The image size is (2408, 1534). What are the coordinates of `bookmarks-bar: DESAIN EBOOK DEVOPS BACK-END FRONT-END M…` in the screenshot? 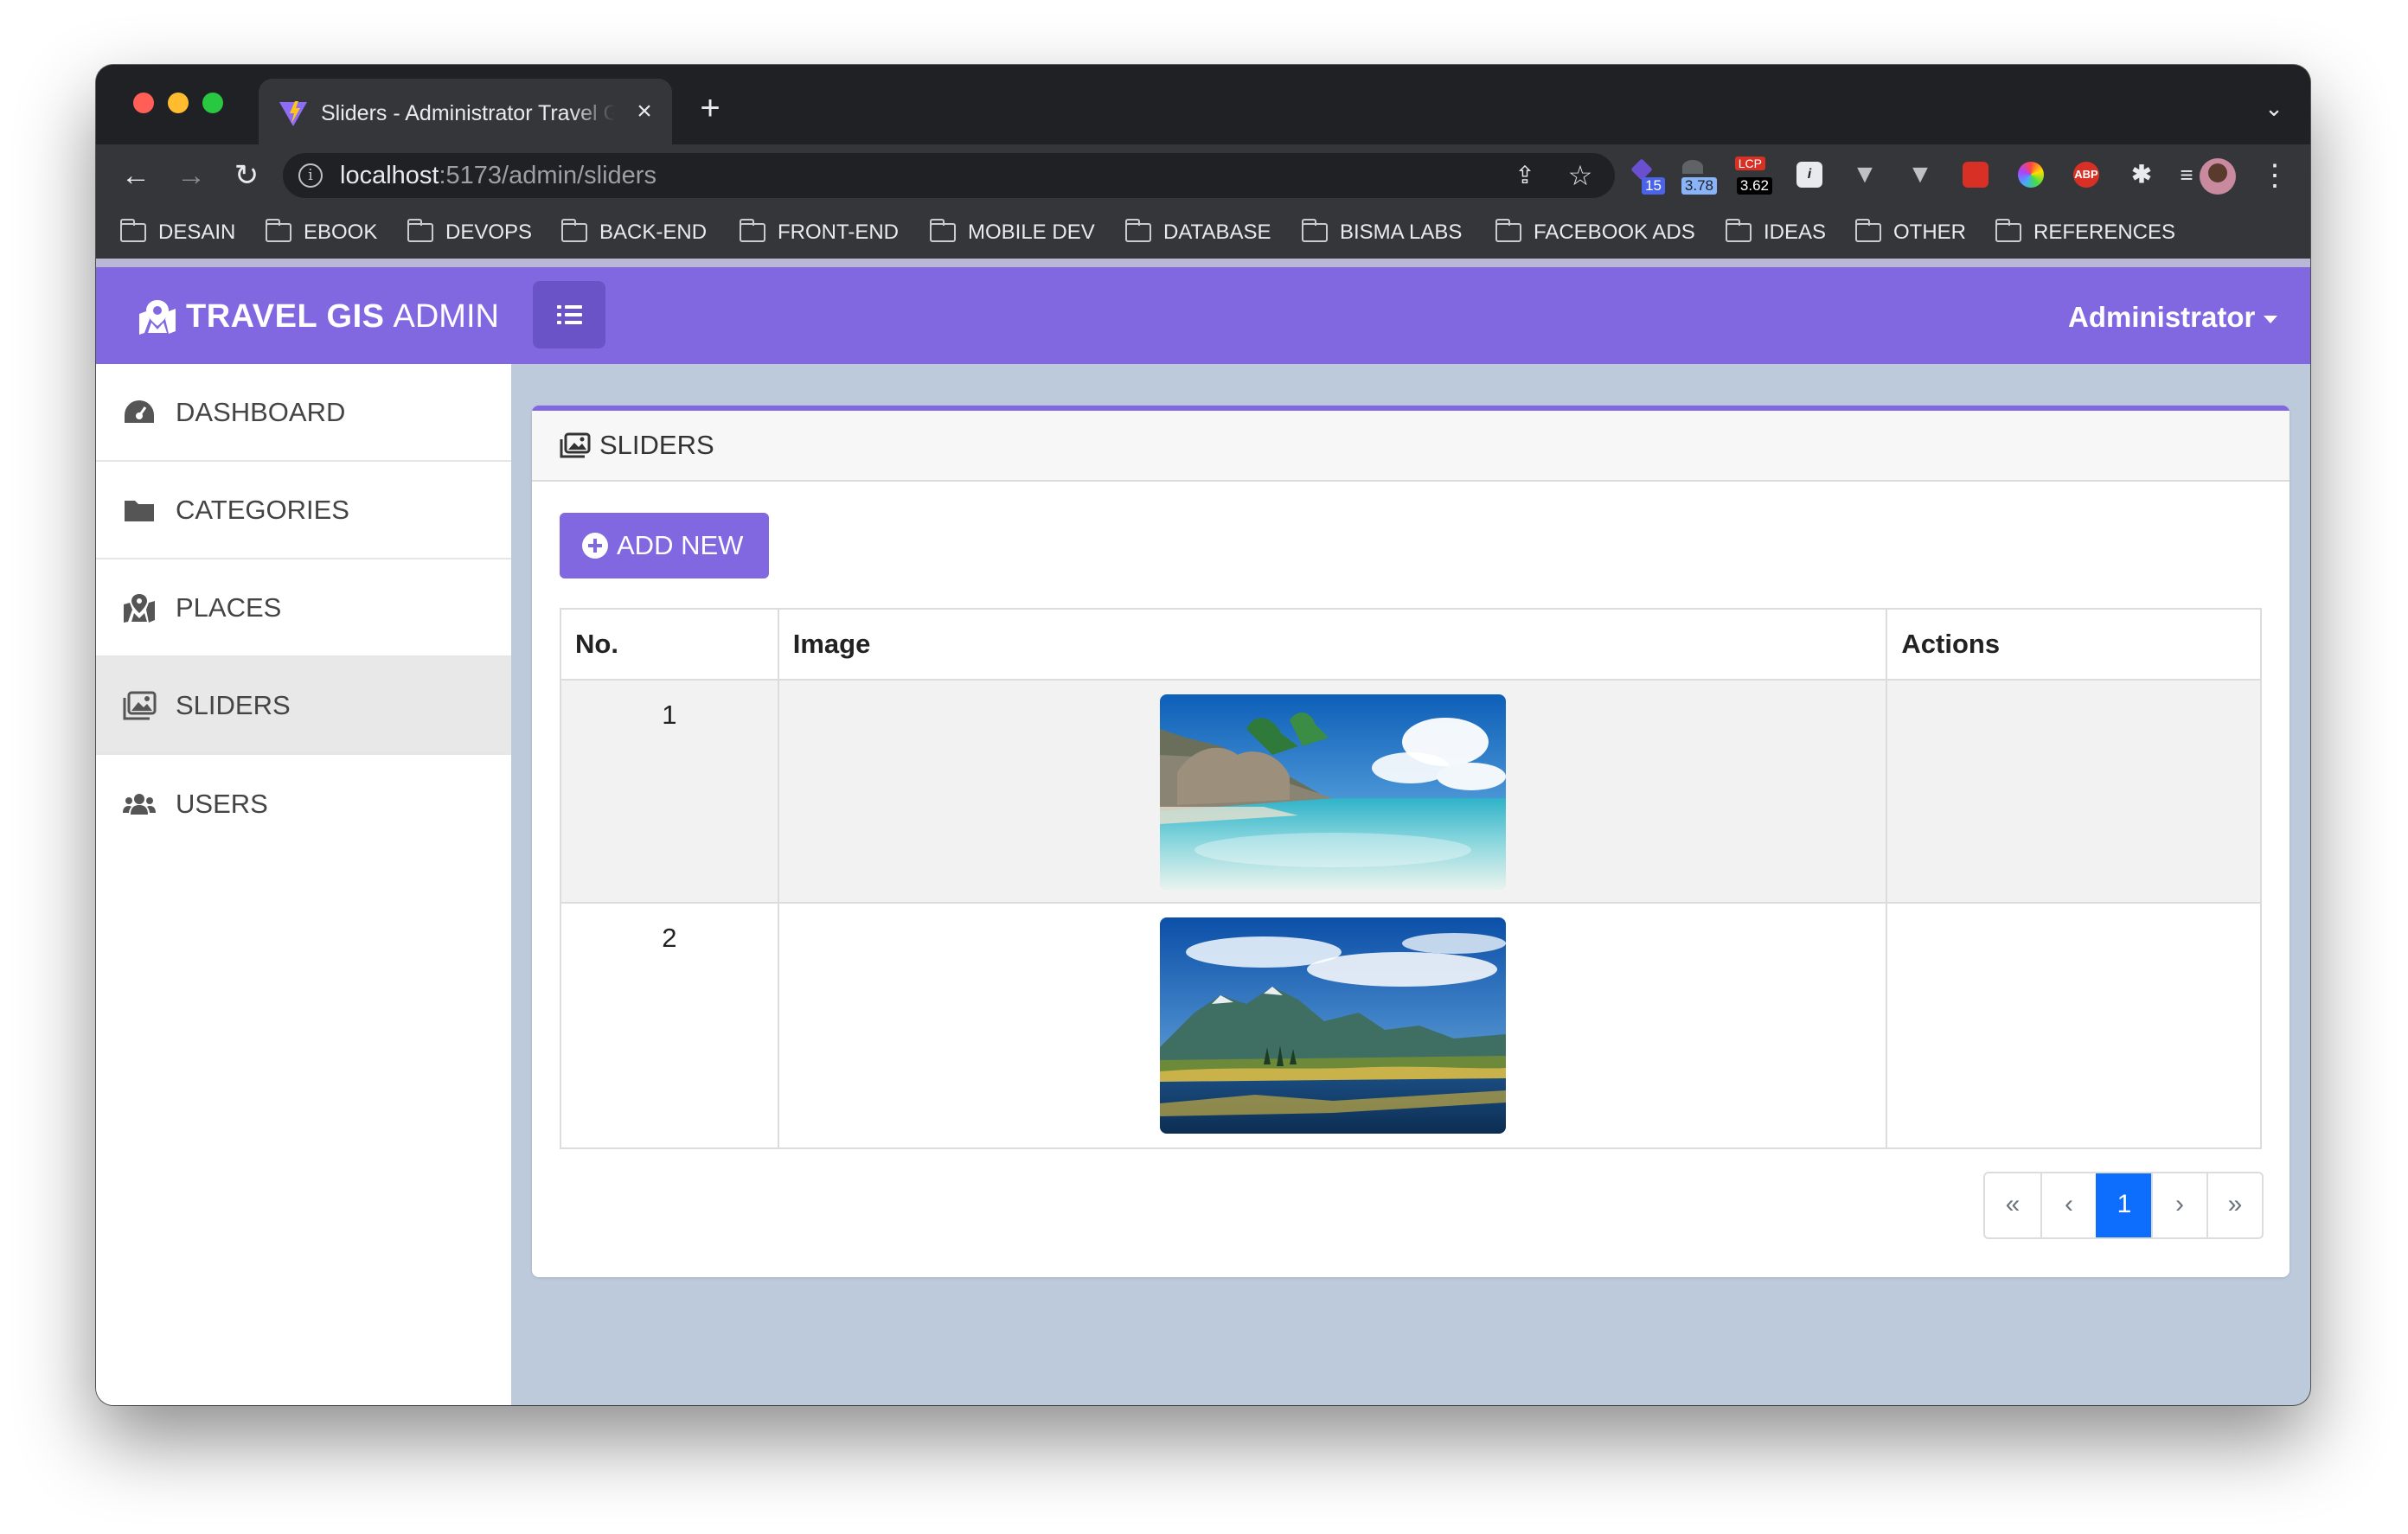 It's located at (1203, 233).